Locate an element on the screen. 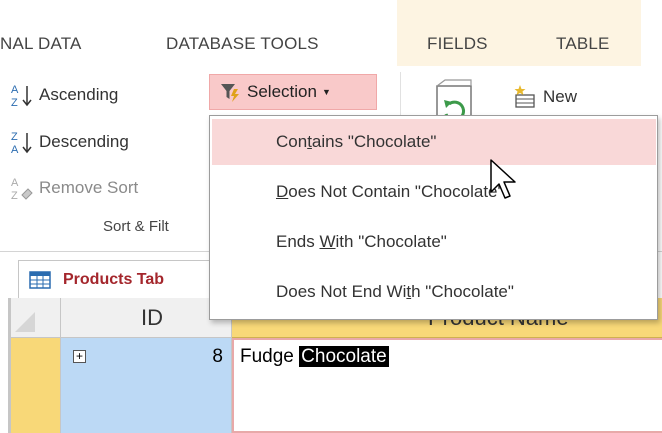 This screenshot has height=433, width=662. filter-funnel-icon is located at coordinates (230, 93).